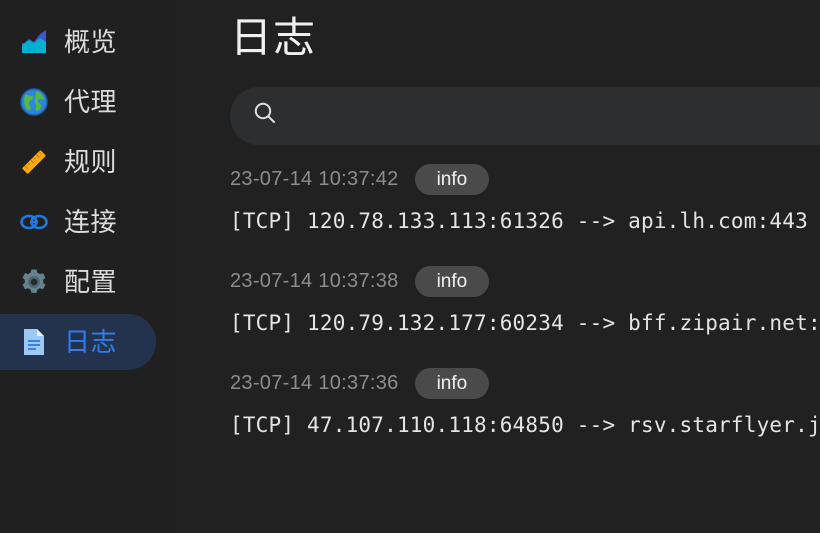 This screenshot has width=820, height=533. Describe the element at coordinates (91, 222) in the screenshot. I see `sidebar-item-label: 连接` at that location.